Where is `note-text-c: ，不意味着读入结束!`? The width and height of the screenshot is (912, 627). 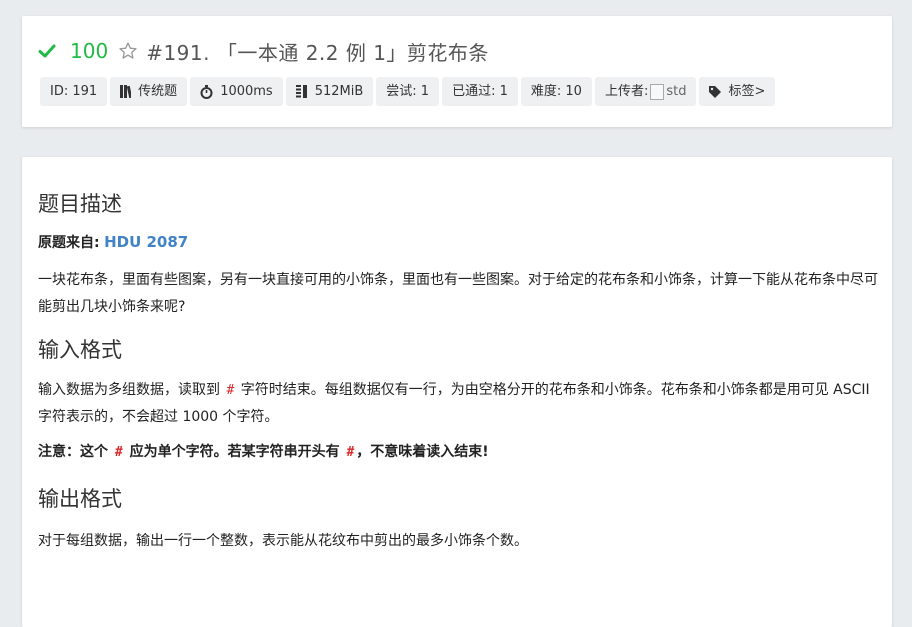 note-text-c: ，不意味着读入结束! is located at coordinates (422, 452).